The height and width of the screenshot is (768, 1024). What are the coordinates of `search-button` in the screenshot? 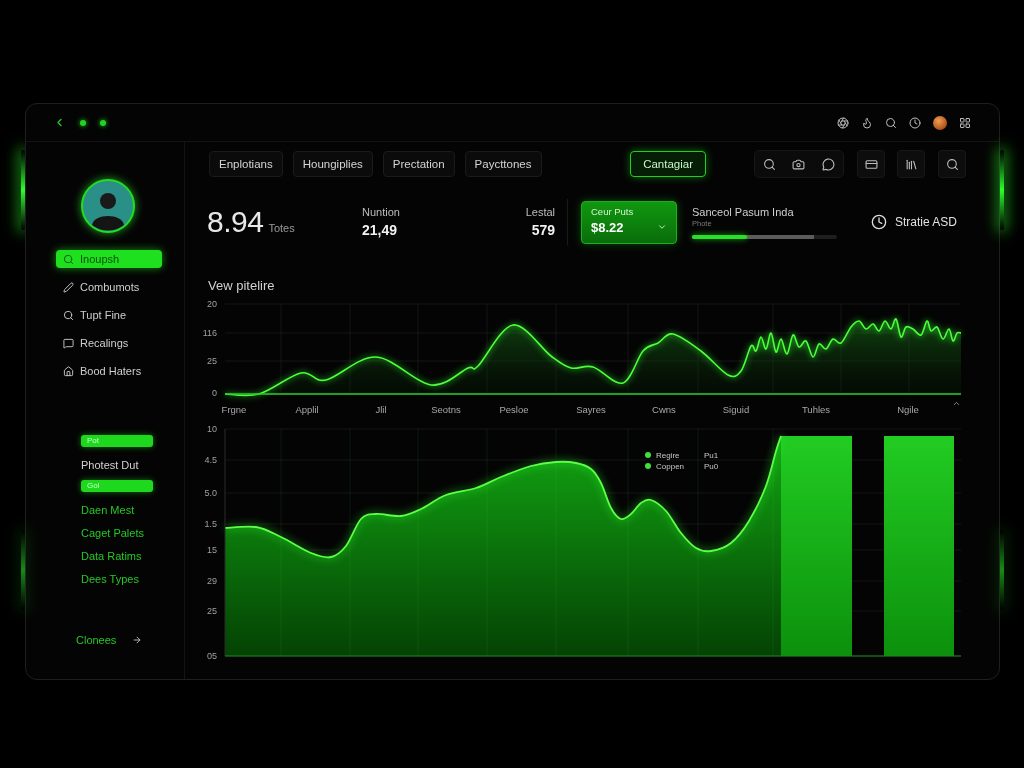 It's located at (952, 164).